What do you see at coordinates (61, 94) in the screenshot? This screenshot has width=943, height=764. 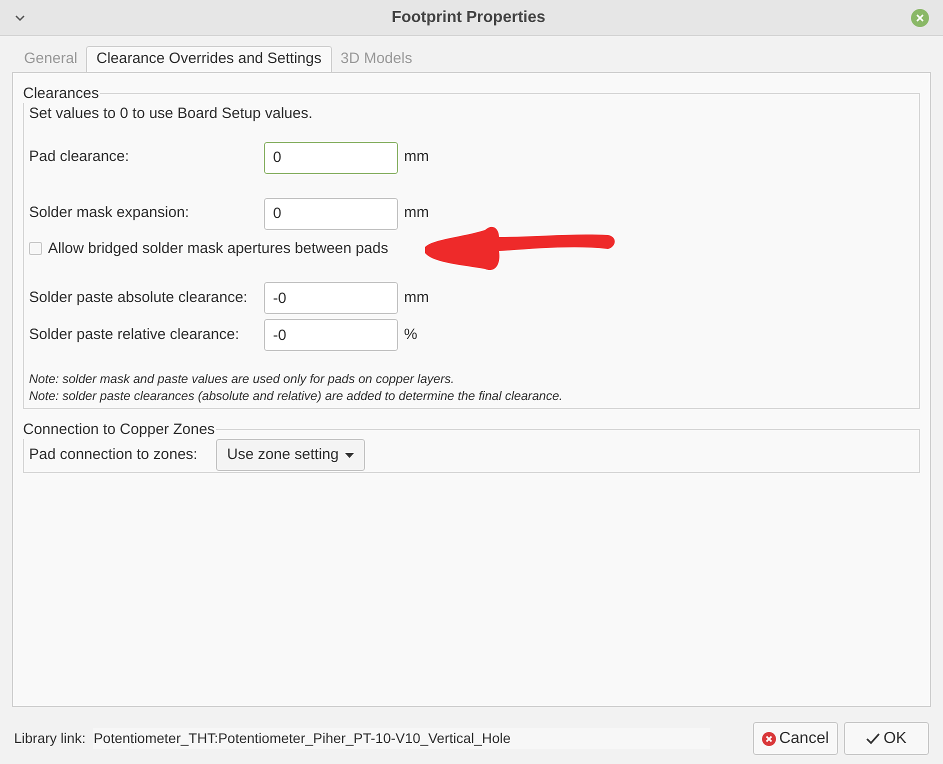 I see `group-title: Clearances` at bounding box center [61, 94].